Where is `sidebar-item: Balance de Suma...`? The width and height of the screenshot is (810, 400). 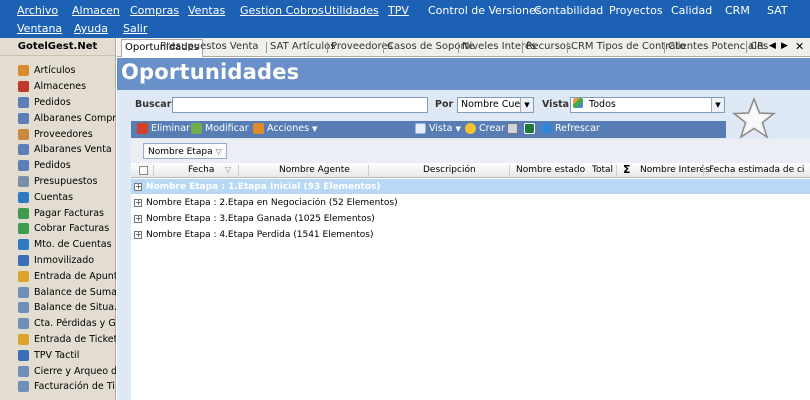 sidebar-item: Balance de Suma... is located at coordinates (58, 292).